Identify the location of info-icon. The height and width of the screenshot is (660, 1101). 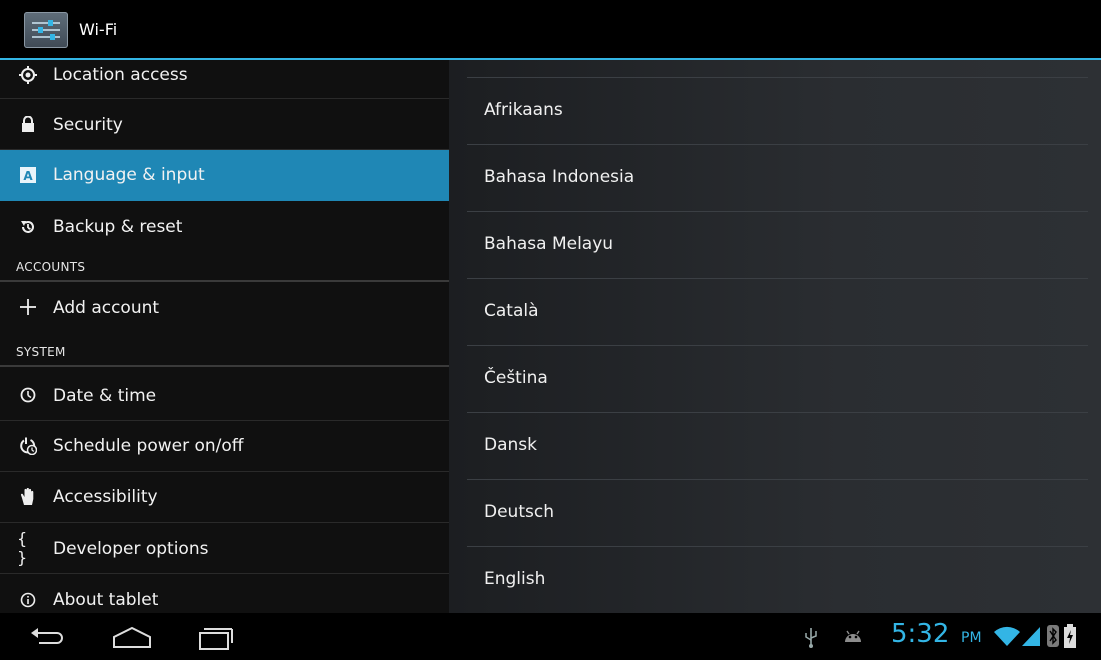
(28, 600).